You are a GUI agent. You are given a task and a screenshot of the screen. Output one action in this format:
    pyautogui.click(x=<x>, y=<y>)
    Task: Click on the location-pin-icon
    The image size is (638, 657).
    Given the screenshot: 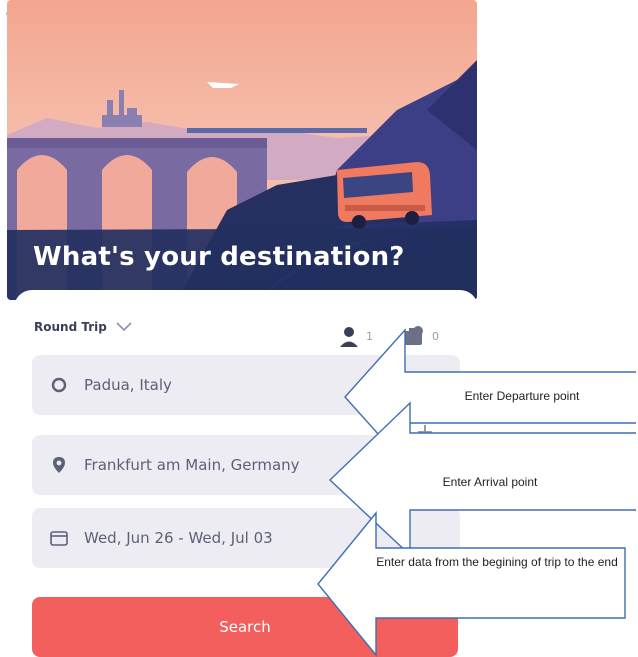 What is the action you would take?
    pyautogui.click(x=59, y=465)
    